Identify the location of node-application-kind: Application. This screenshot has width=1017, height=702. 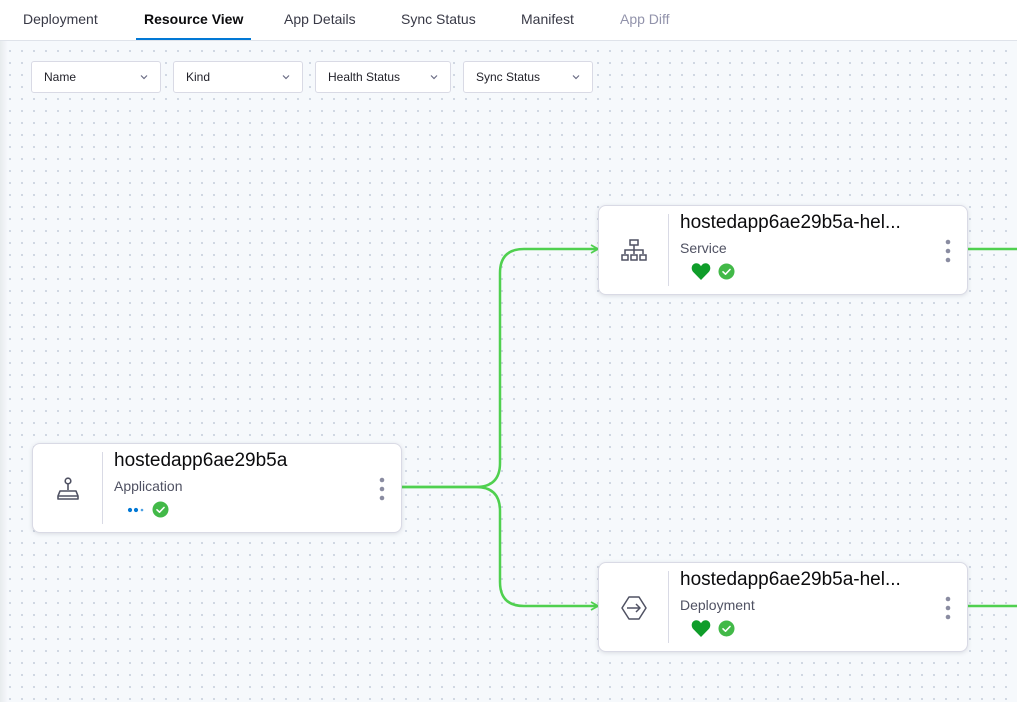
(148, 486).